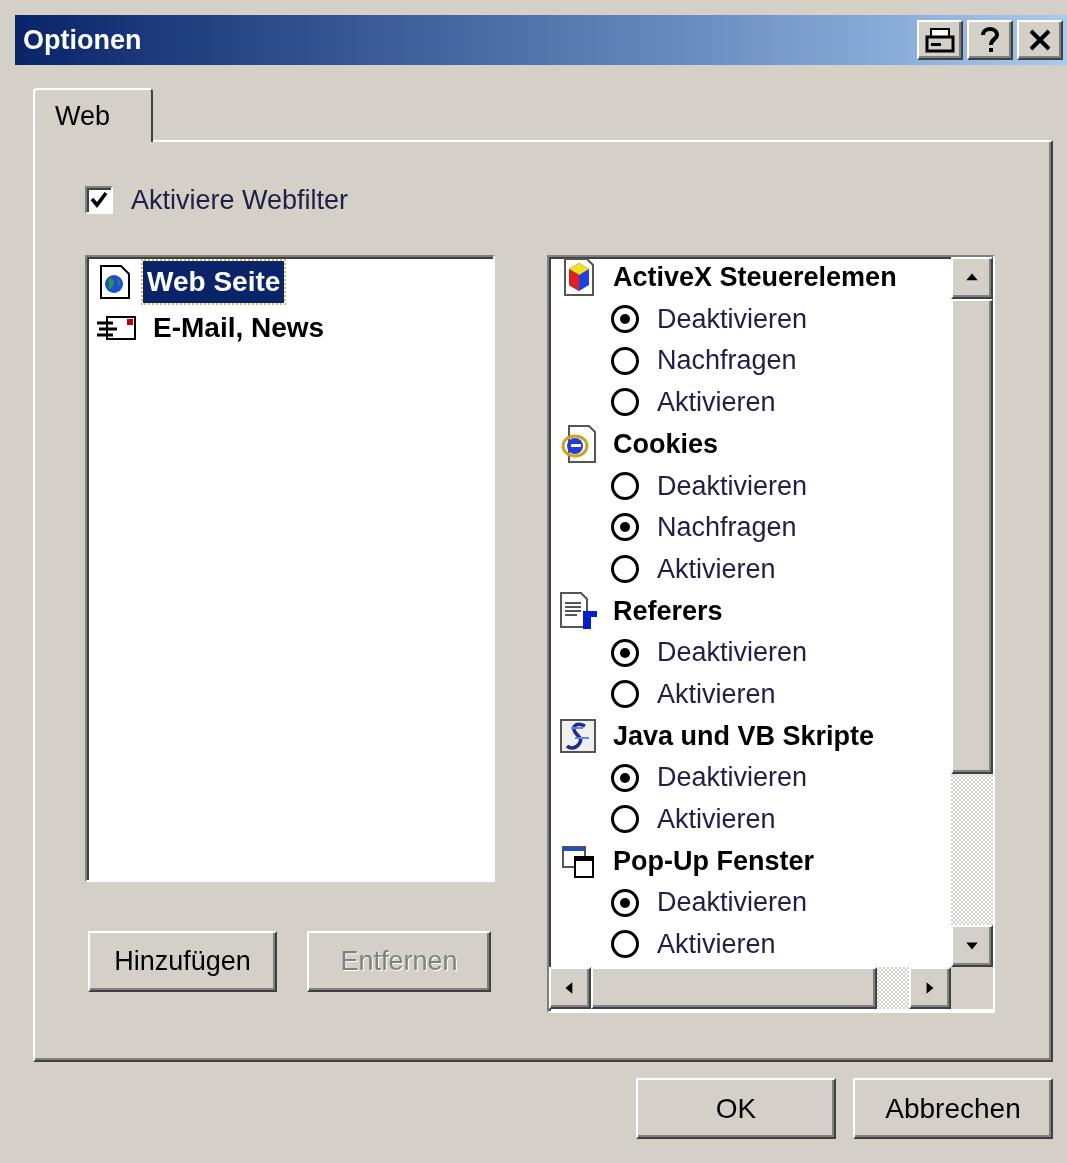 This screenshot has width=1067, height=1163. Describe the element at coordinates (115, 281) in the screenshot. I see `web-page-icon` at that location.